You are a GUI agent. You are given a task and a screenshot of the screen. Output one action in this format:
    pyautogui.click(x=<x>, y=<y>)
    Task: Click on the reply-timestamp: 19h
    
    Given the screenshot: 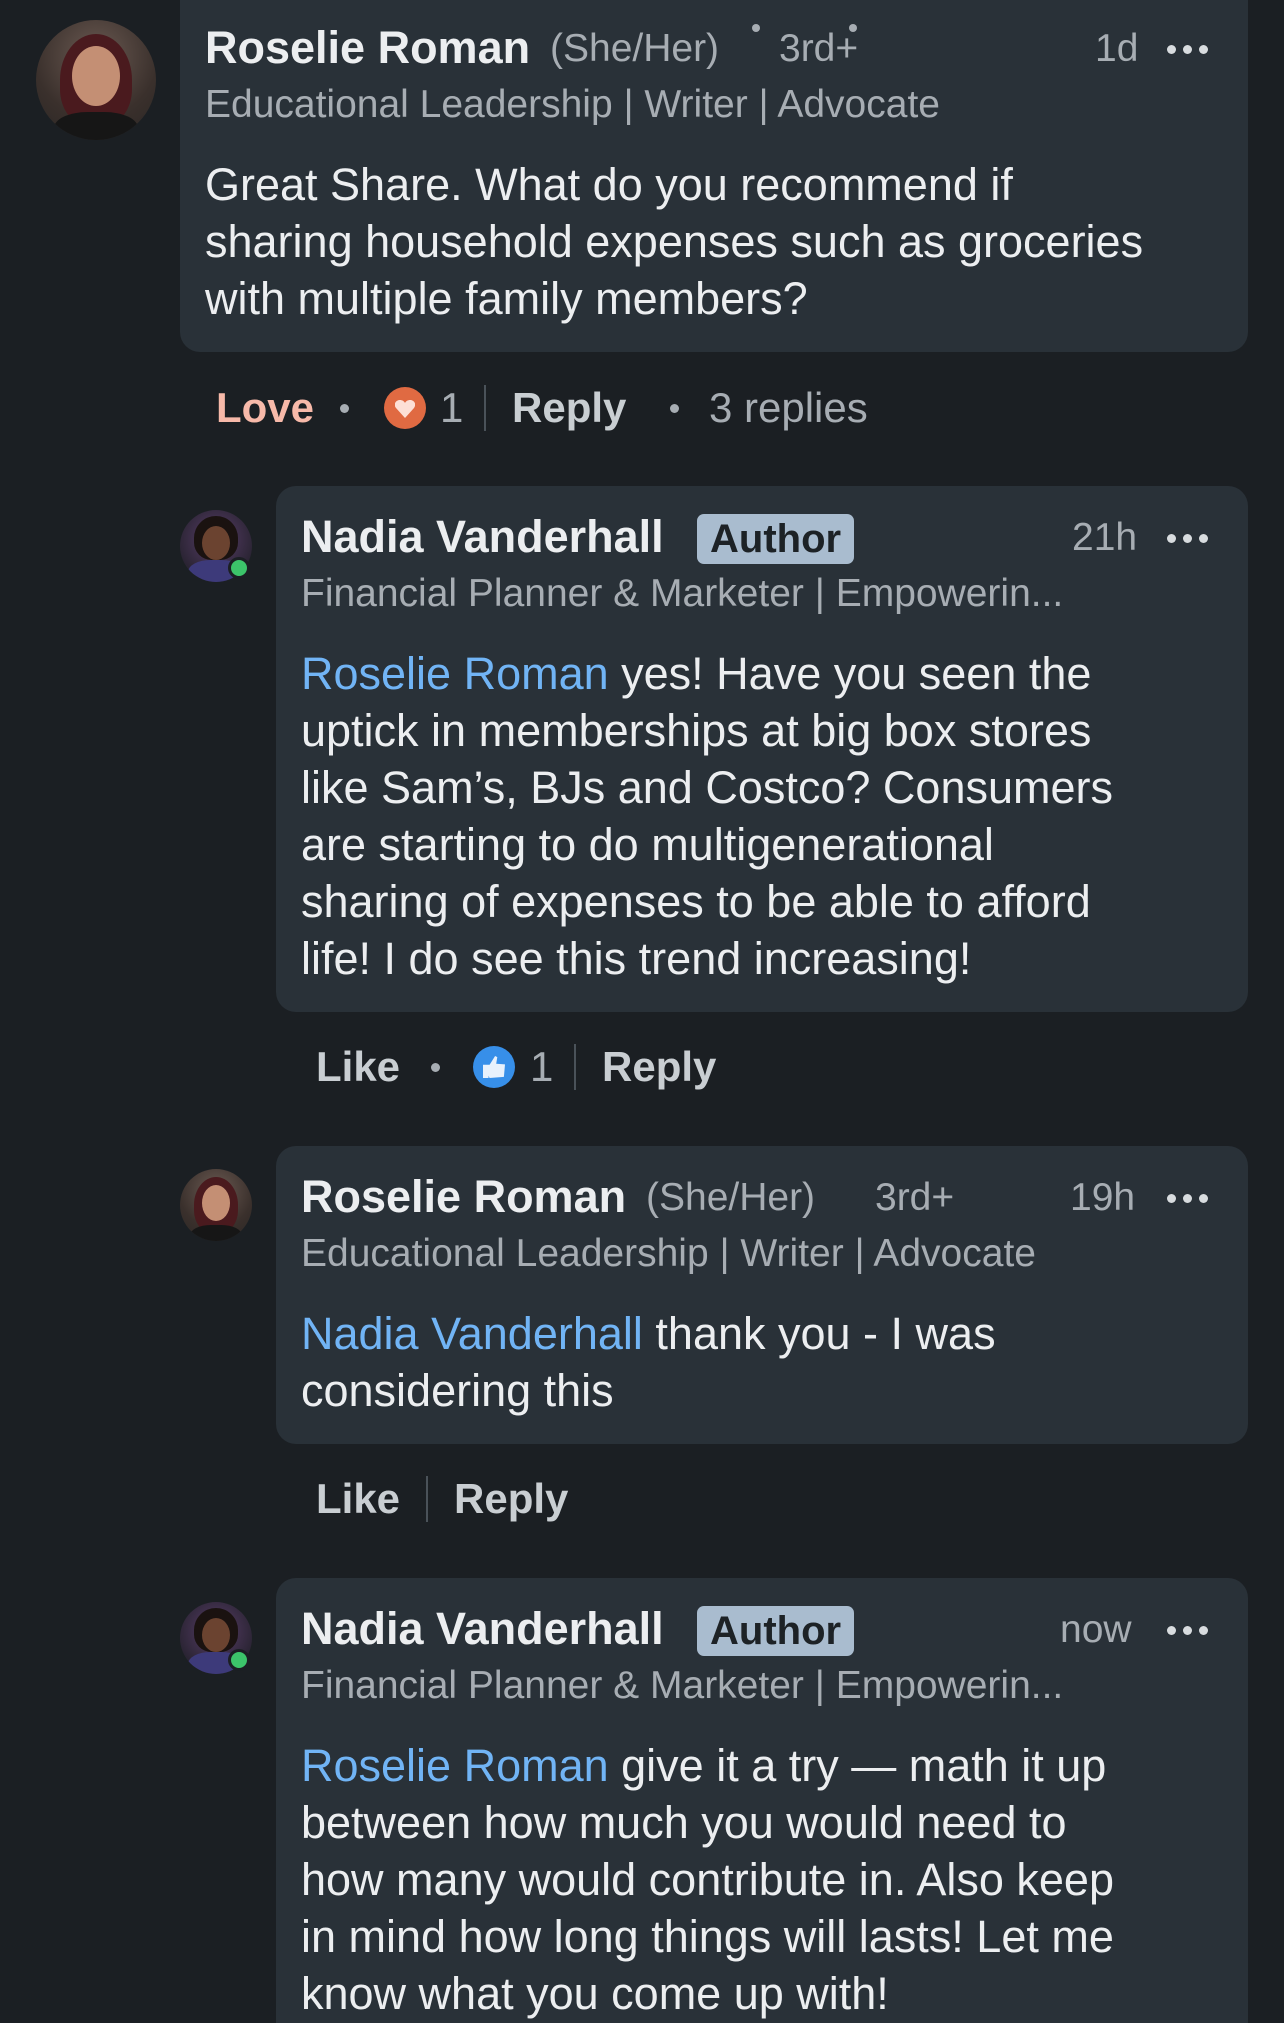 What is the action you would take?
    pyautogui.click(x=1103, y=1197)
    